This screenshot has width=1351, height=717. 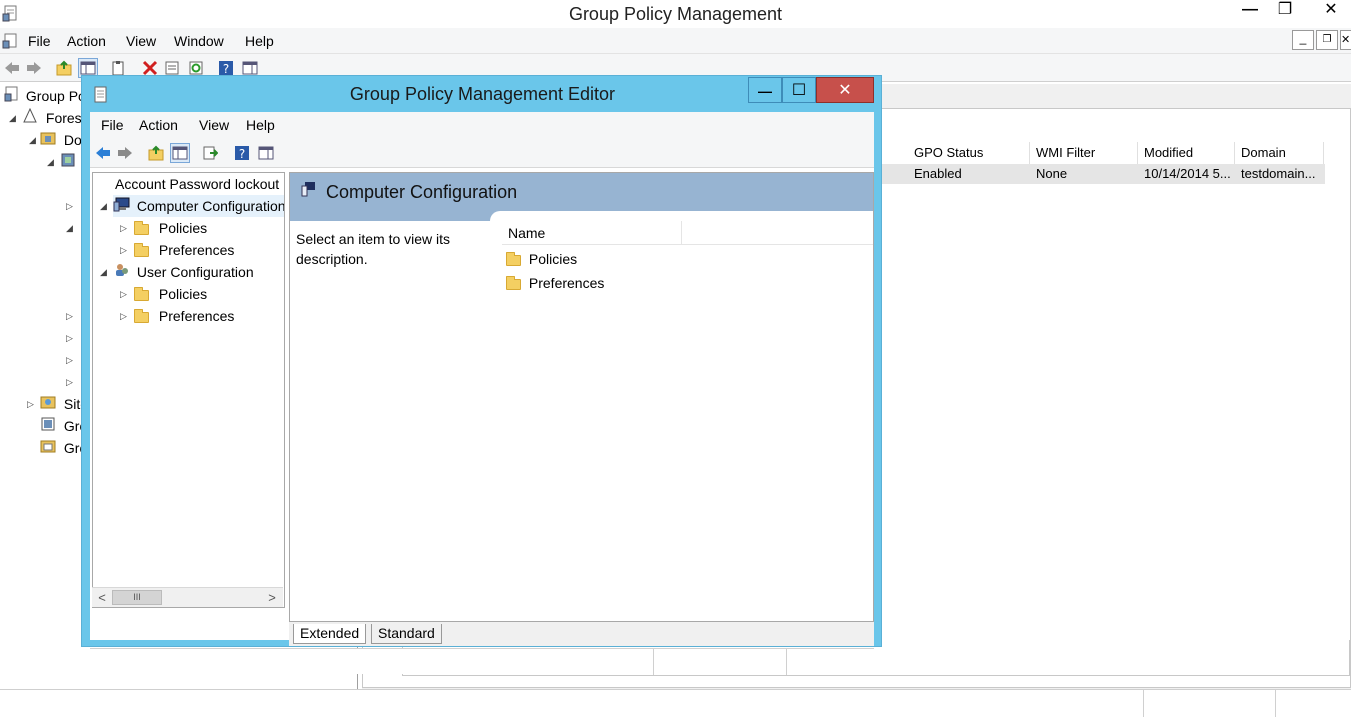 What do you see at coordinates (48, 449) in the screenshot?
I see `results-icon` at bounding box center [48, 449].